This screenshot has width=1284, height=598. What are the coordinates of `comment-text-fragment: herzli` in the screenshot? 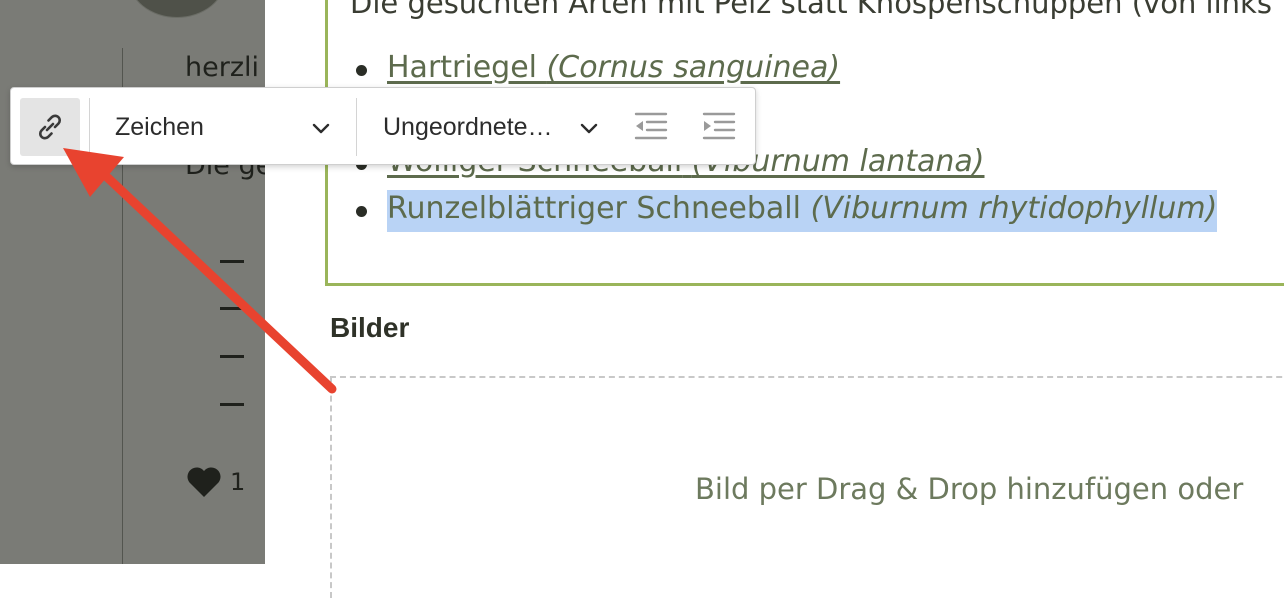 It's located at (222, 67).